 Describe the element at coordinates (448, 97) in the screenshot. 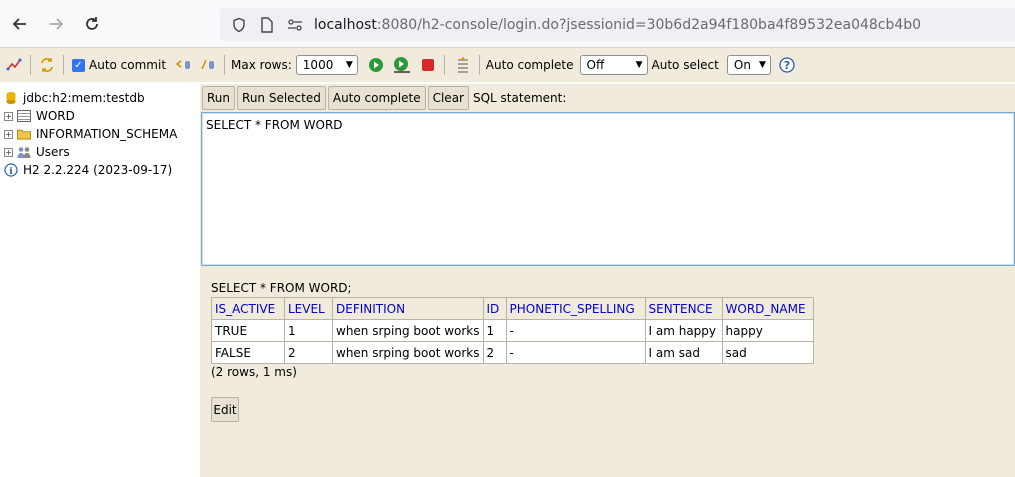

I see `clear-button: Clear` at that location.